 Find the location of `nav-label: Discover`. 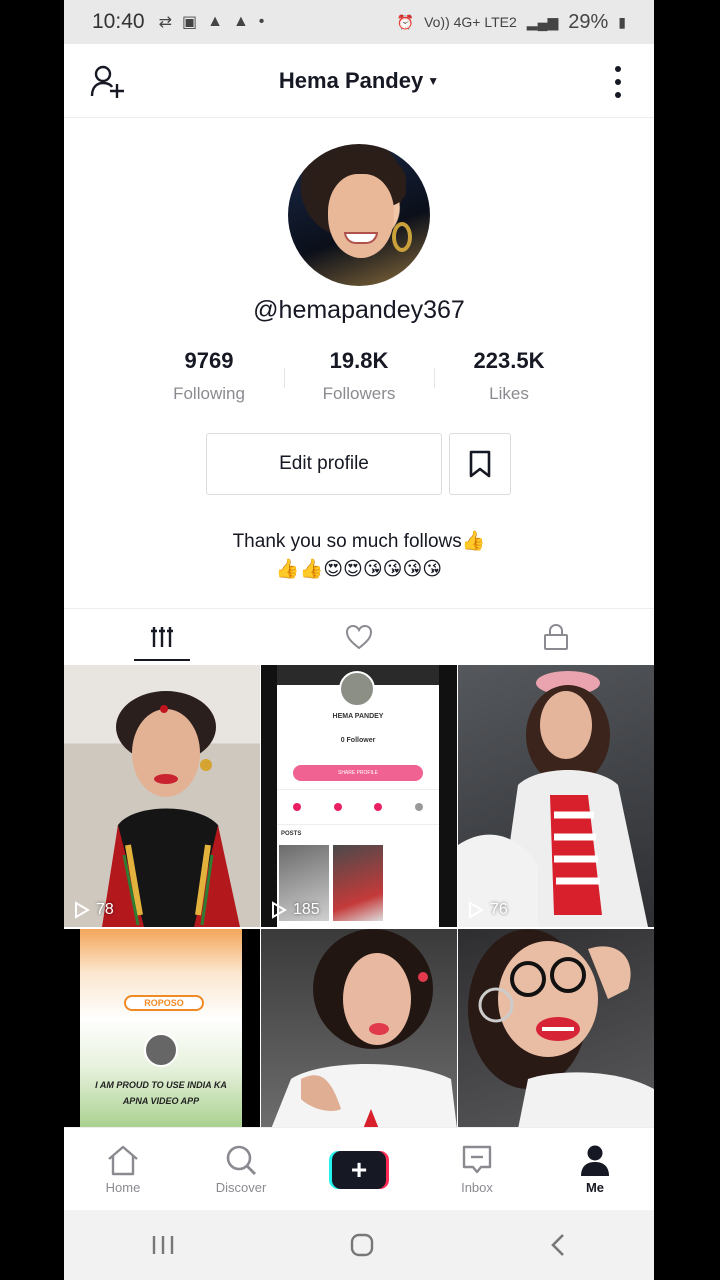

nav-label: Discover is located at coordinates (241, 1187).